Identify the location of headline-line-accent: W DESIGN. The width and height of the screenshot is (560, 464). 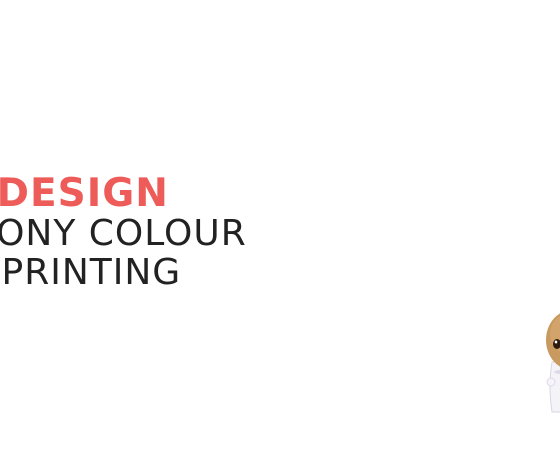
(84, 193).